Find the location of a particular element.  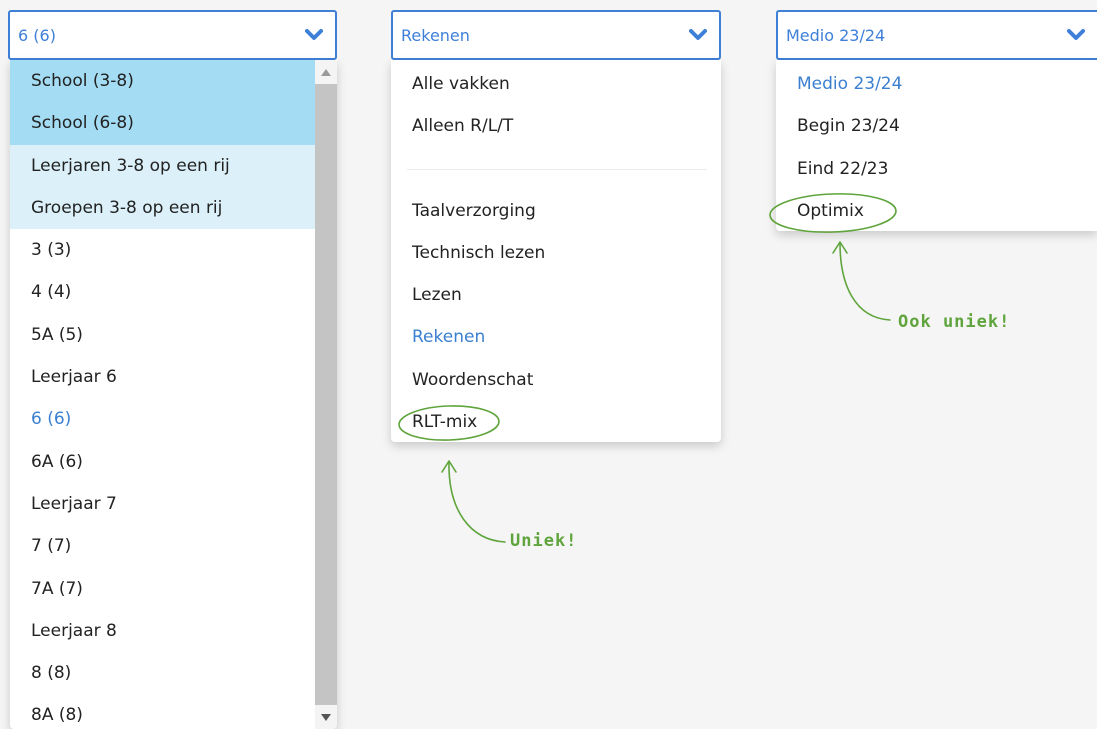

subject-option-technisch-lezen: Technisch lezen is located at coordinates (556, 253).